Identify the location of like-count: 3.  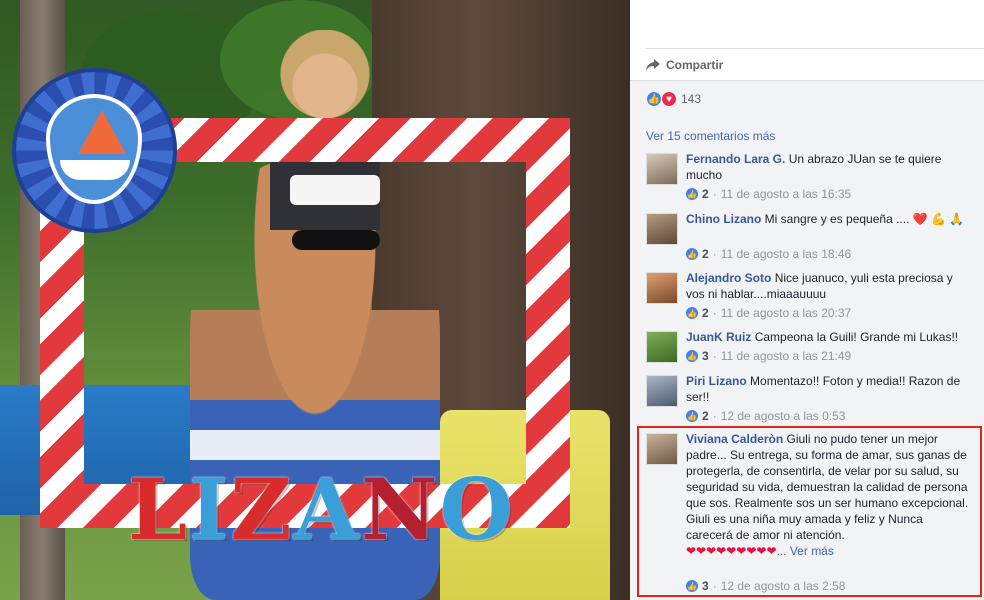
(705, 356).